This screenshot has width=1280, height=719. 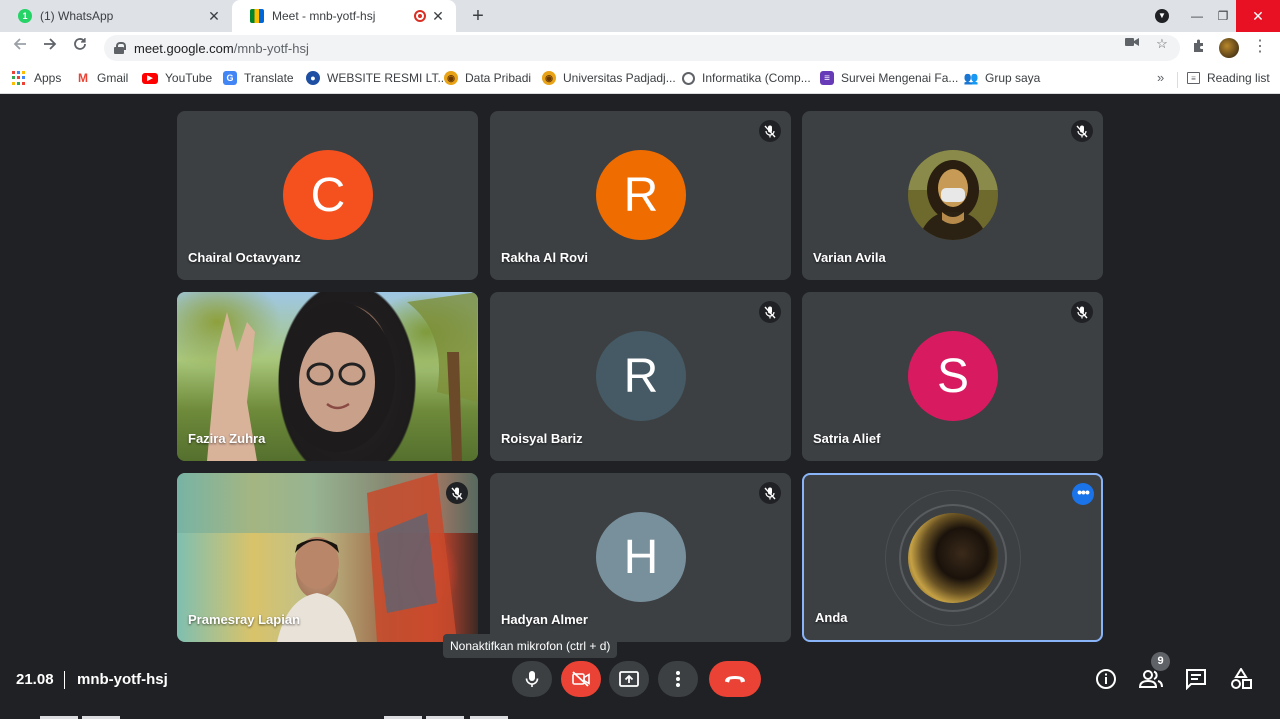 I want to click on tab-whatsapp-label: (1) WhatsApp, so click(x=77, y=16).